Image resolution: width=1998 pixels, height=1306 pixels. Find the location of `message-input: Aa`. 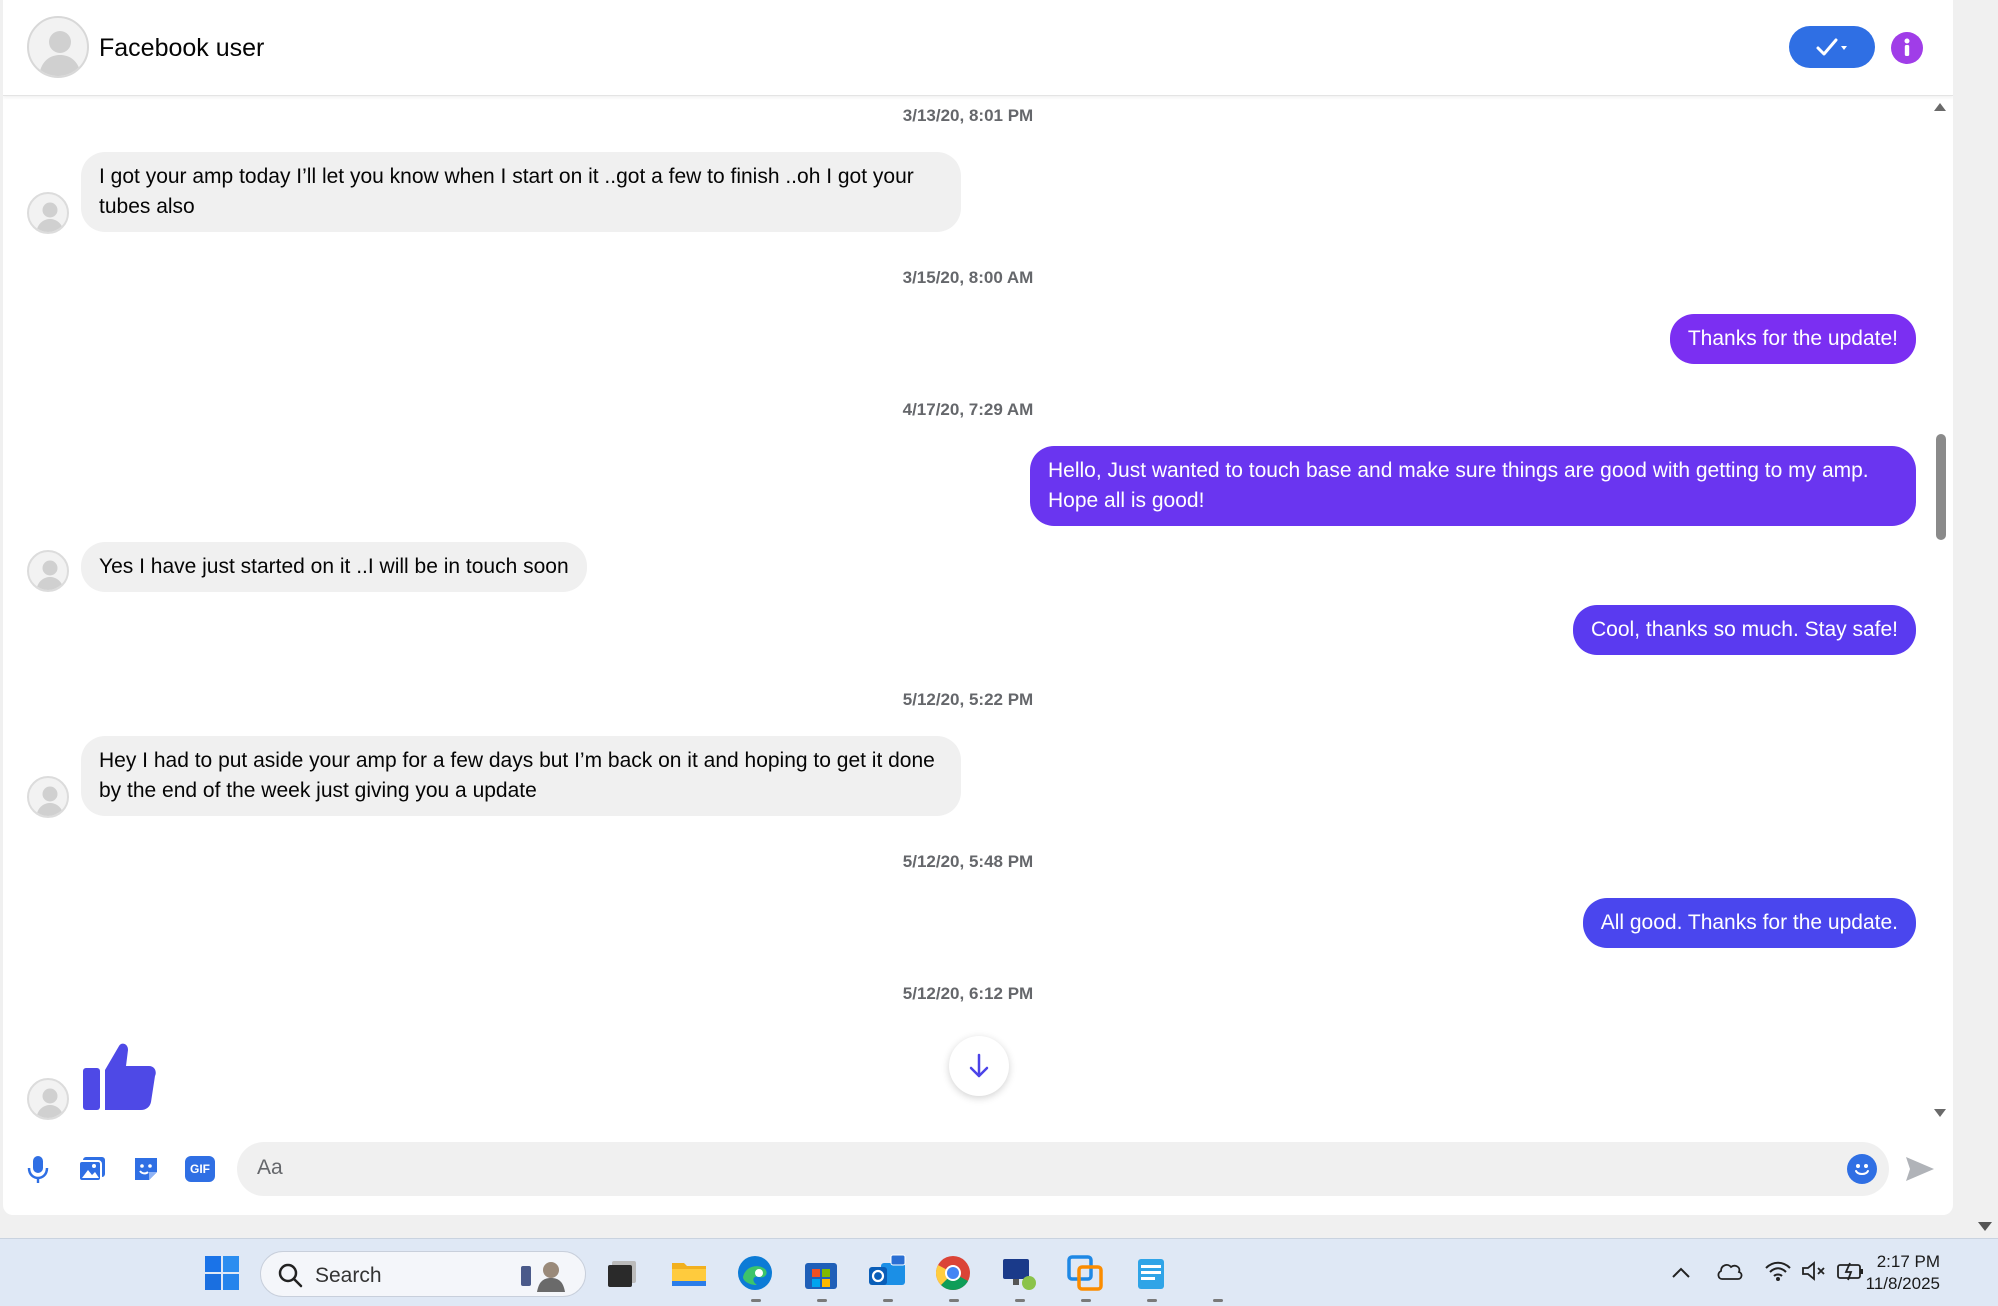

message-input: Aa is located at coordinates (1063, 1169).